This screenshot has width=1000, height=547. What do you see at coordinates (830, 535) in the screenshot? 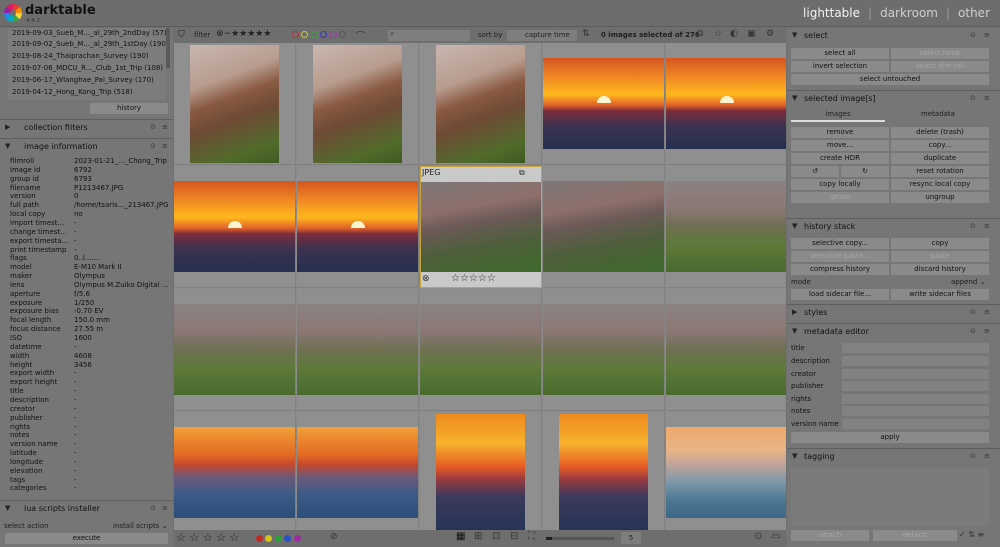
I see `attach-button: attach` at bounding box center [830, 535].